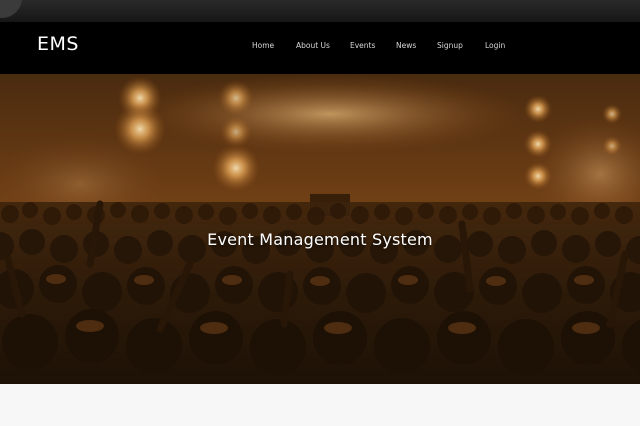 Image resolution: width=640 pixels, height=426 pixels. I want to click on nav-home: Home, so click(263, 45).